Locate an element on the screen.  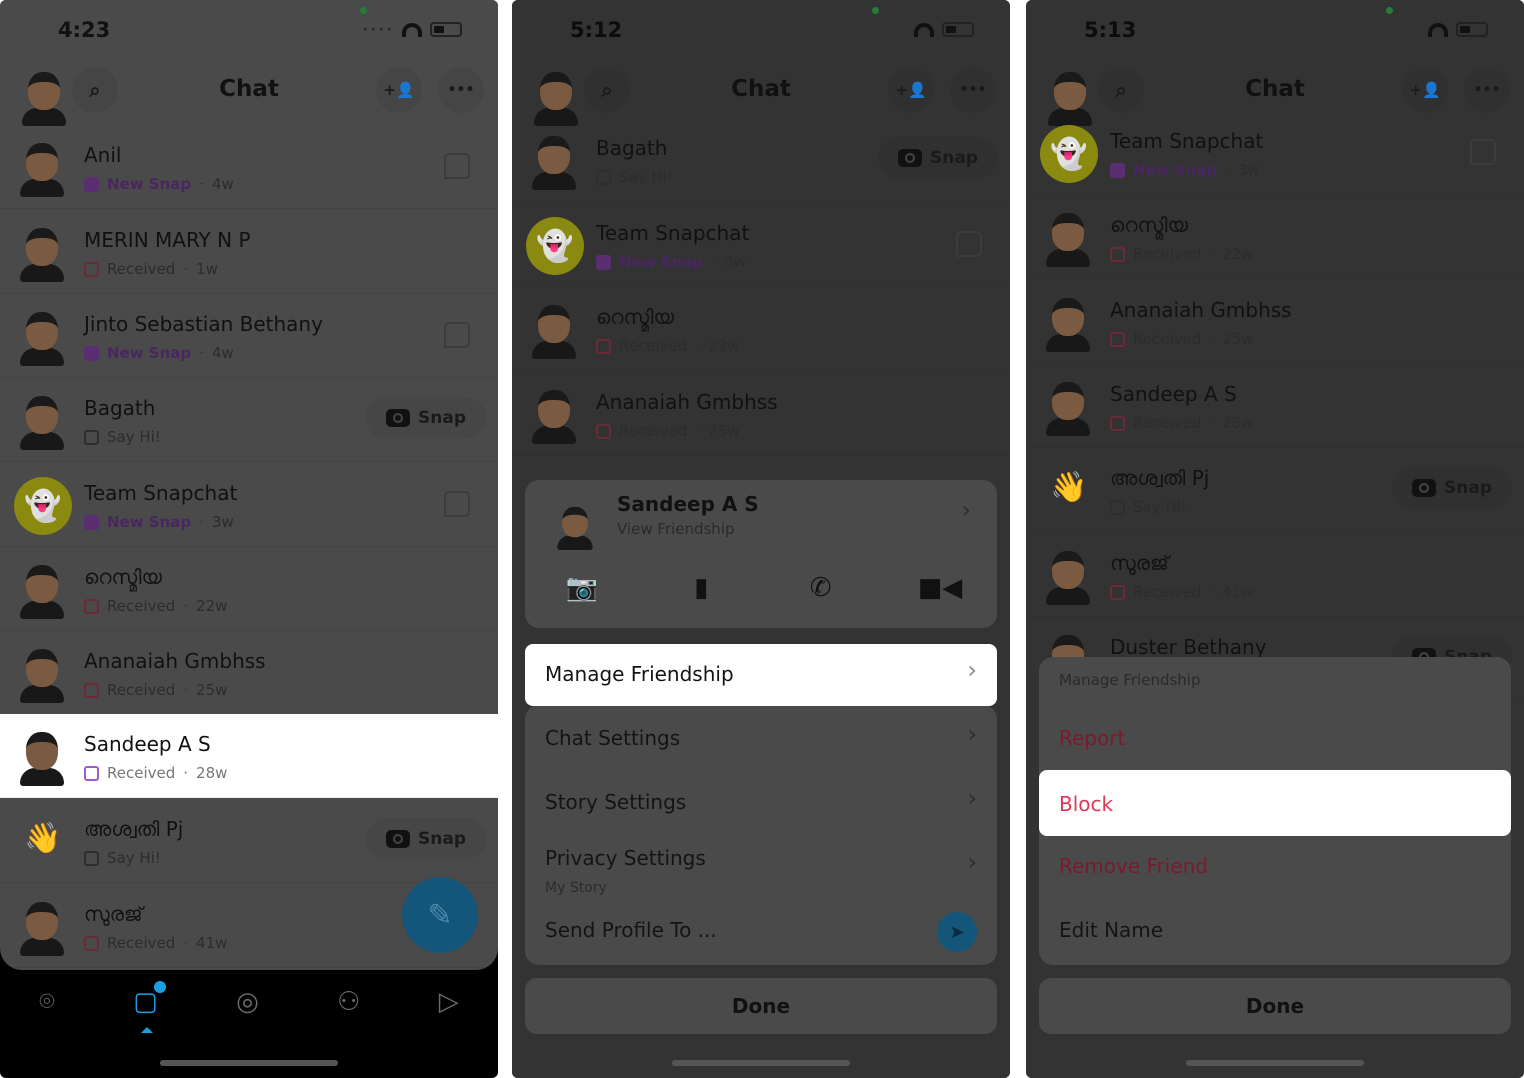
friend-name: Sandeep A S is located at coordinates (688, 504).